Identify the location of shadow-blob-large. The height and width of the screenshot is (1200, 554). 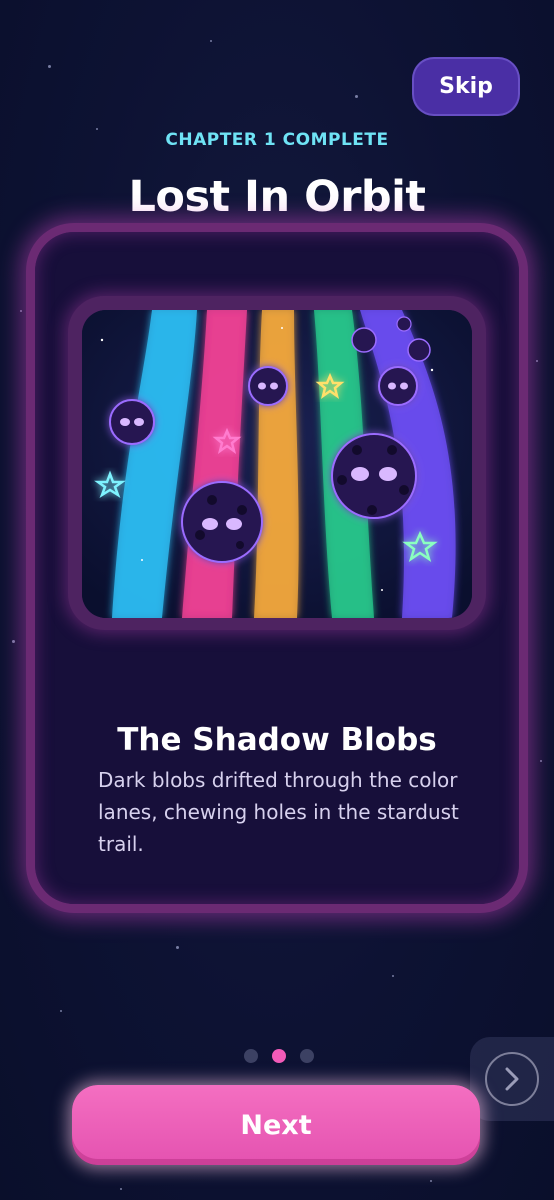
(222, 522).